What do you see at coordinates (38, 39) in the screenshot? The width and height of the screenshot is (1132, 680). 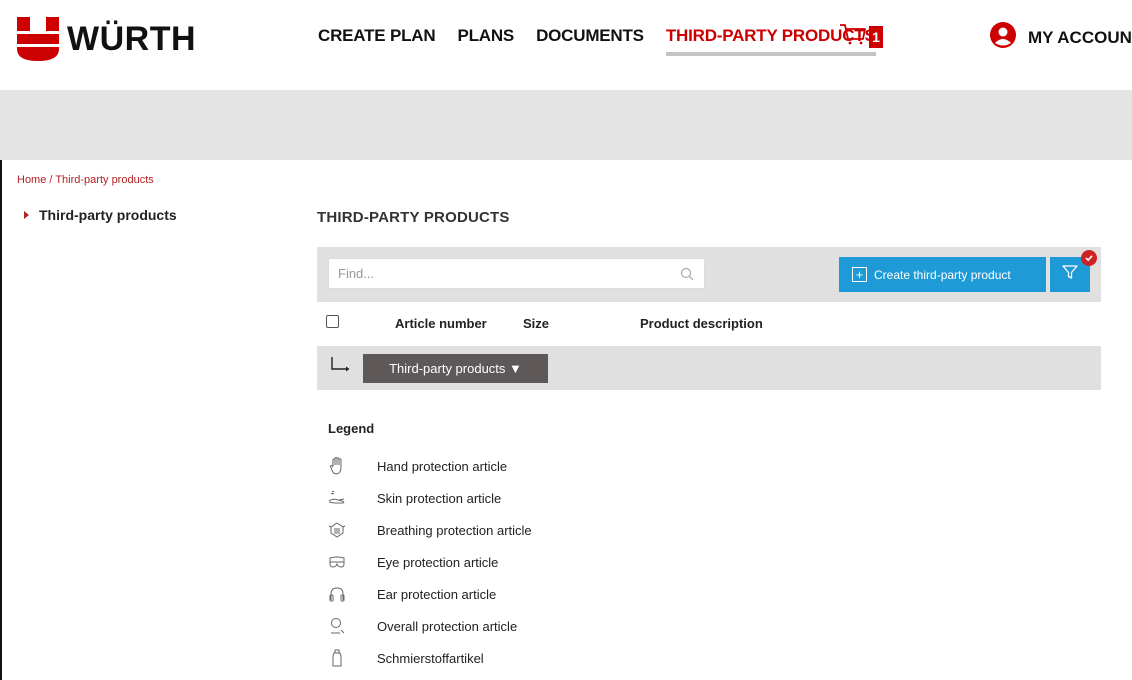 I see `wurth-logo-icon` at bounding box center [38, 39].